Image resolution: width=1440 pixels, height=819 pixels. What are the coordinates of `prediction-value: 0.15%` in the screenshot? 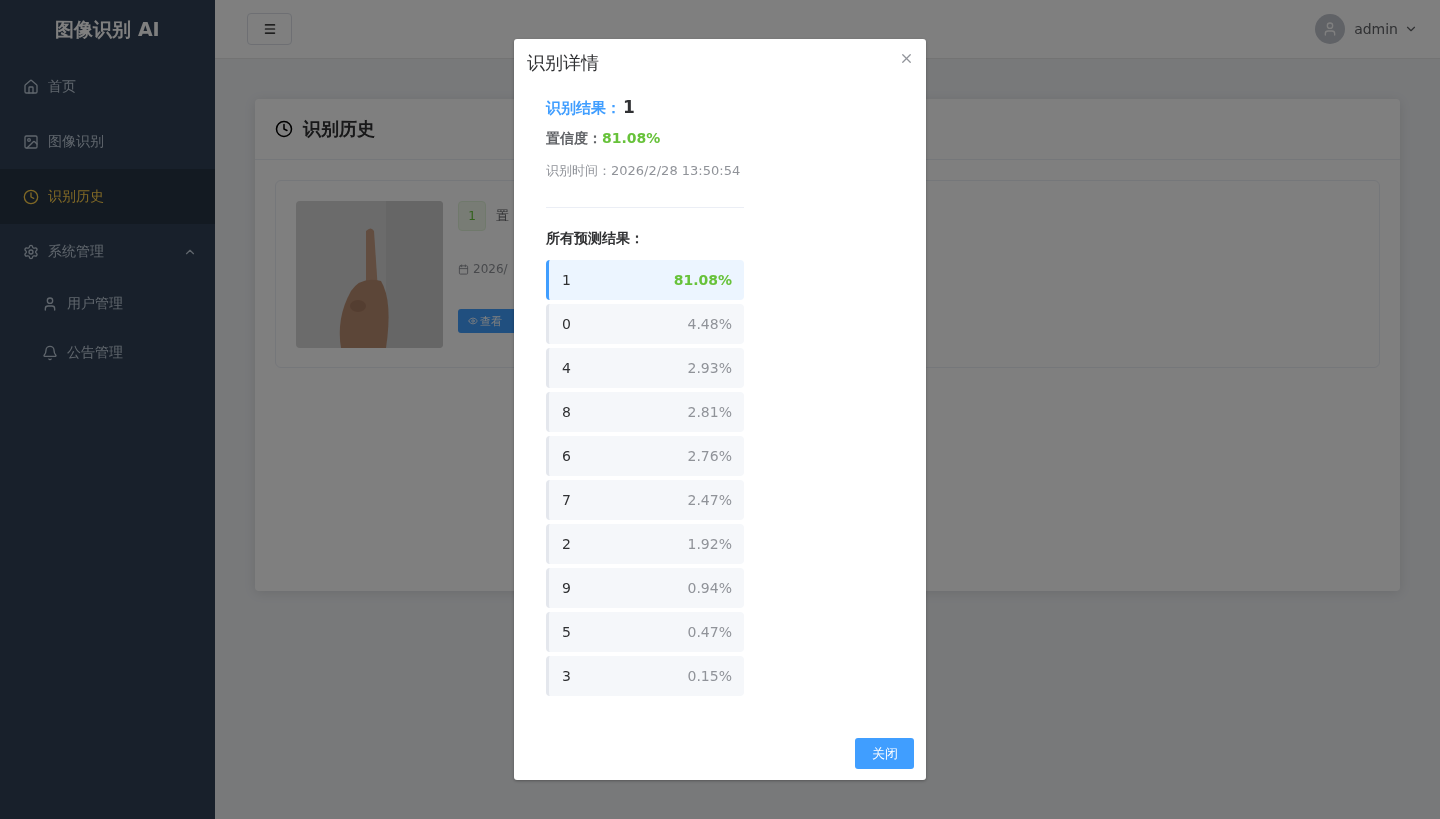 It's located at (709, 676).